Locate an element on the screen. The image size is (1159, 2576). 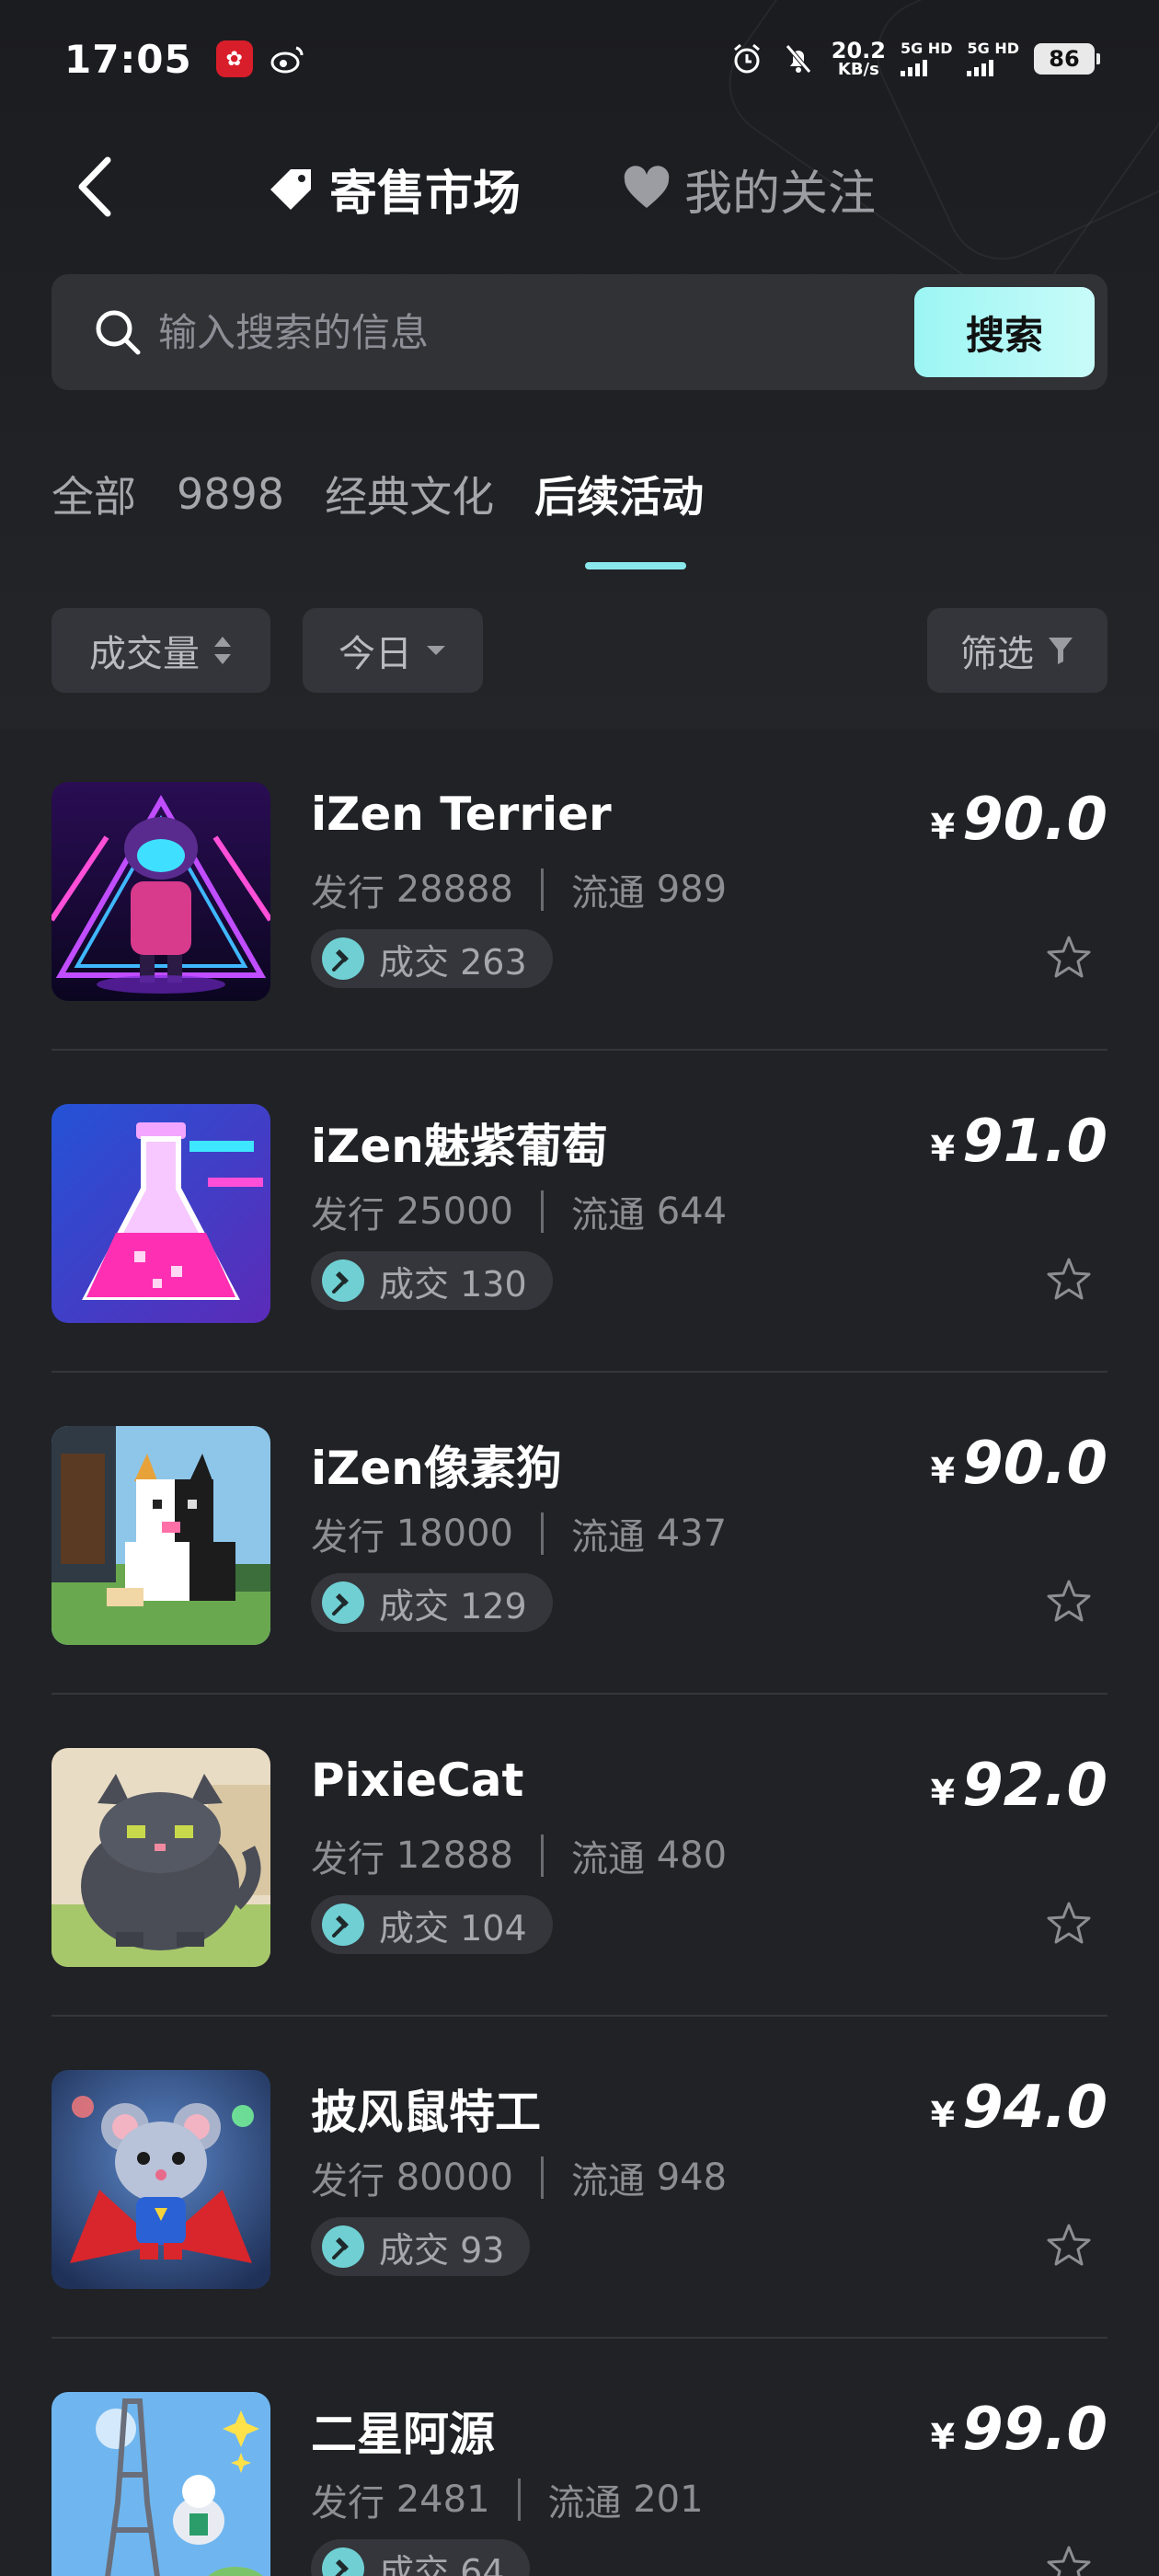
price-value: 94.0 is located at coordinates (1034, 2108).